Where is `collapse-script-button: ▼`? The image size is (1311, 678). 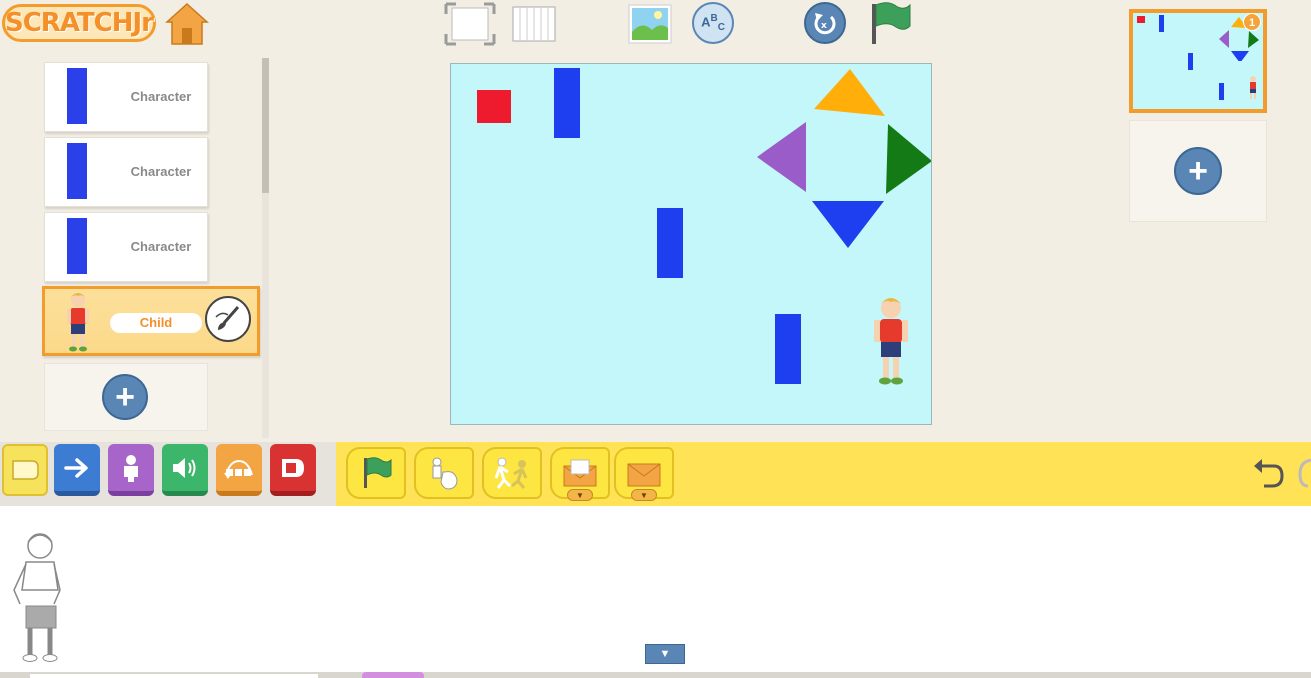
collapse-script-button: ▼ is located at coordinates (665, 654).